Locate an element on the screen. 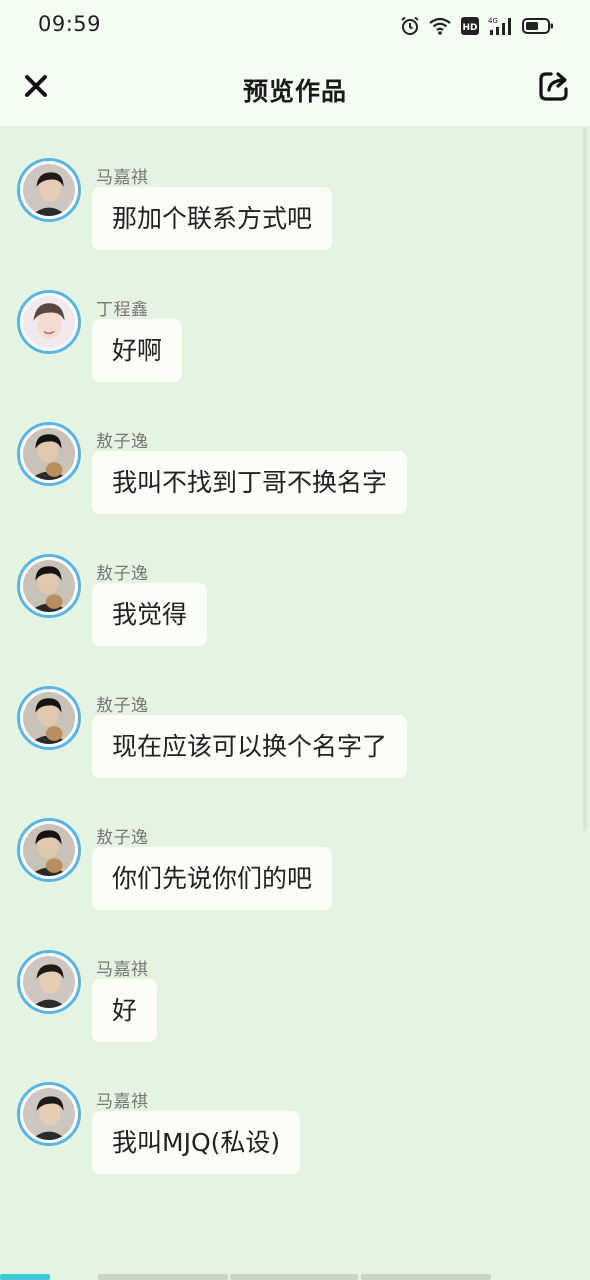 The height and width of the screenshot is (1280, 590). hd-label: HD is located at coordinates (469, 28).